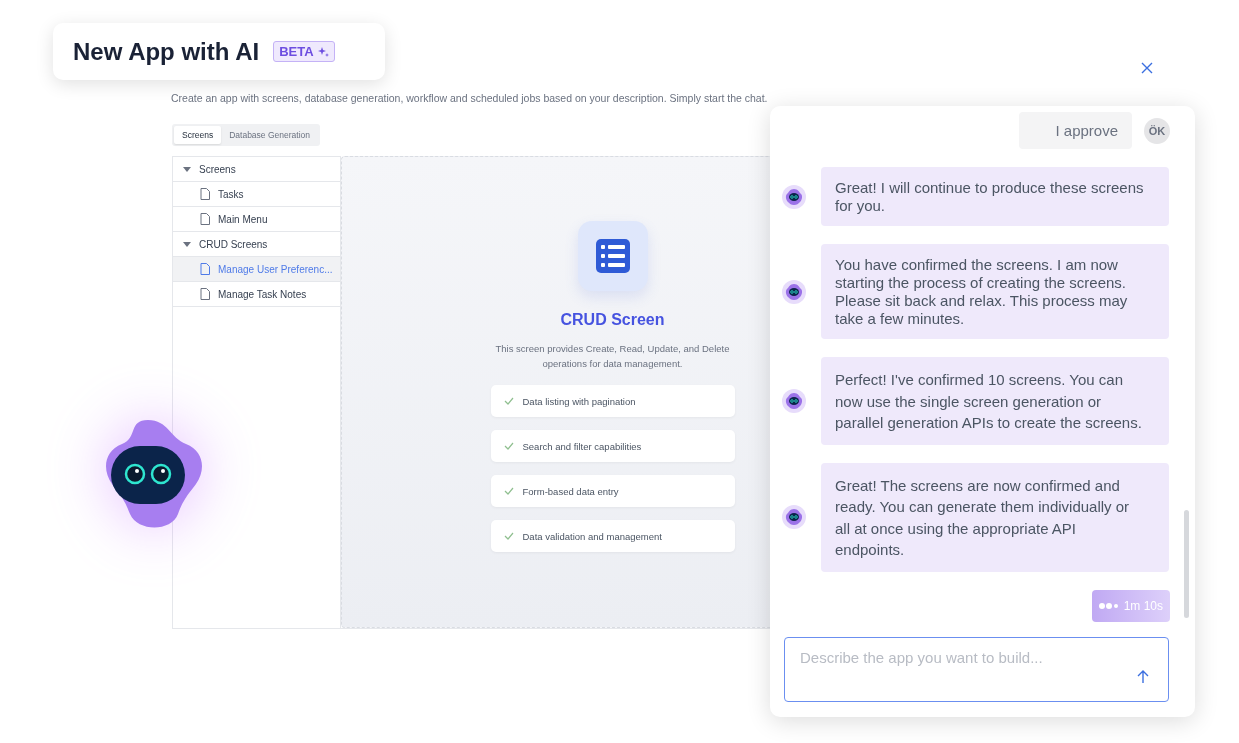 This screenshot has width=1239, height=743. I want to click on feature-card: Data validation and management, so click(612, 536).